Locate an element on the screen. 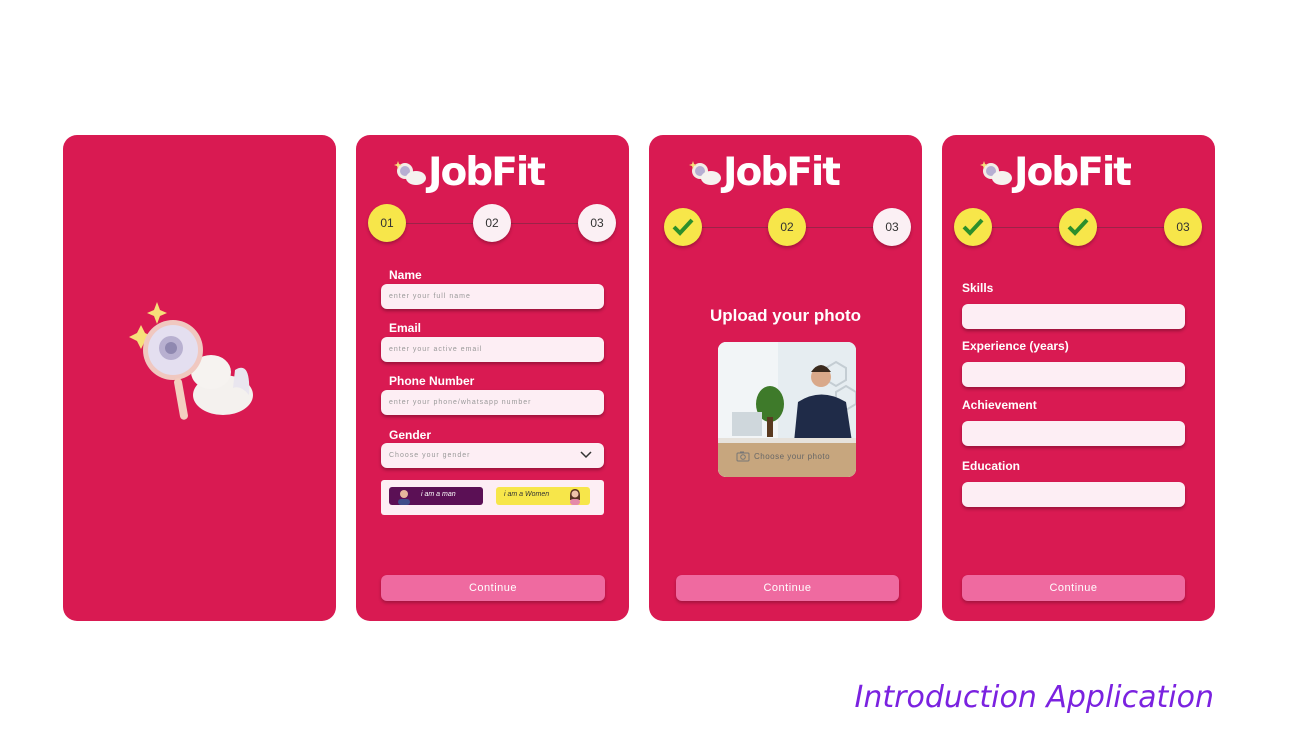 This screenshot has width=1308, height=748. email-label: Email is located at coordinates (405, 328).